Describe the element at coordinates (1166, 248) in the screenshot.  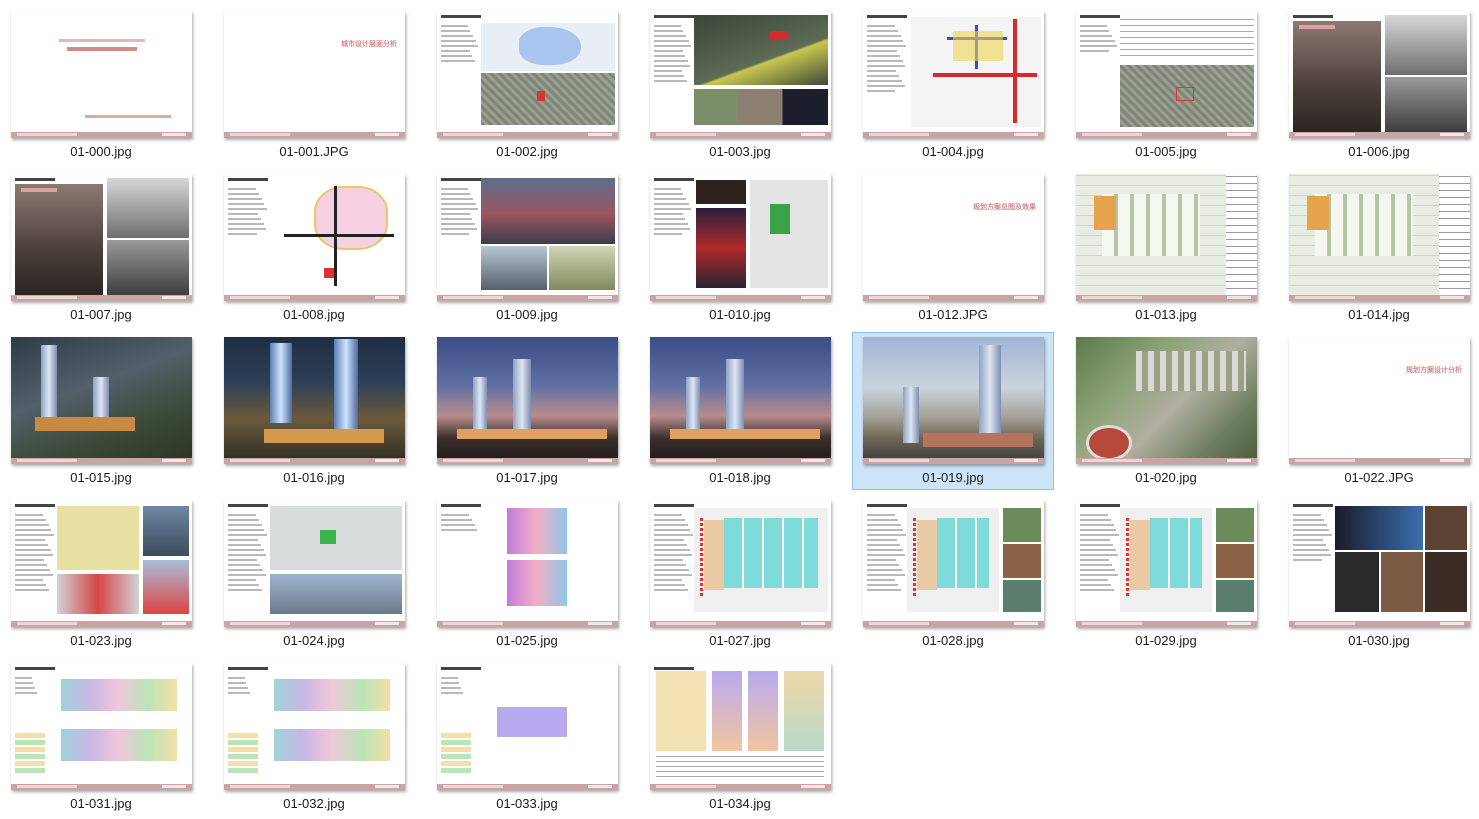
I see `file-item: 01-013.jpg` at that location.